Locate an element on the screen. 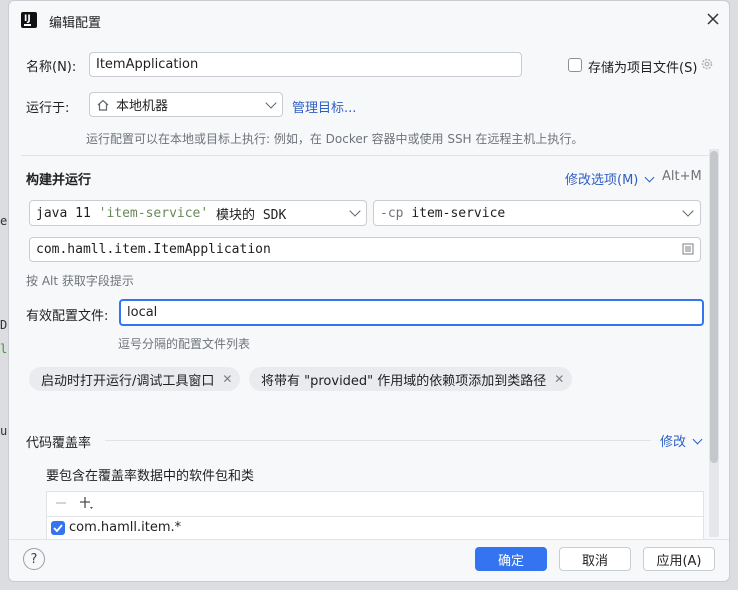 The width and height of the screenshot is (738, 590). help-button: ? is located at coordinates (34, 559).